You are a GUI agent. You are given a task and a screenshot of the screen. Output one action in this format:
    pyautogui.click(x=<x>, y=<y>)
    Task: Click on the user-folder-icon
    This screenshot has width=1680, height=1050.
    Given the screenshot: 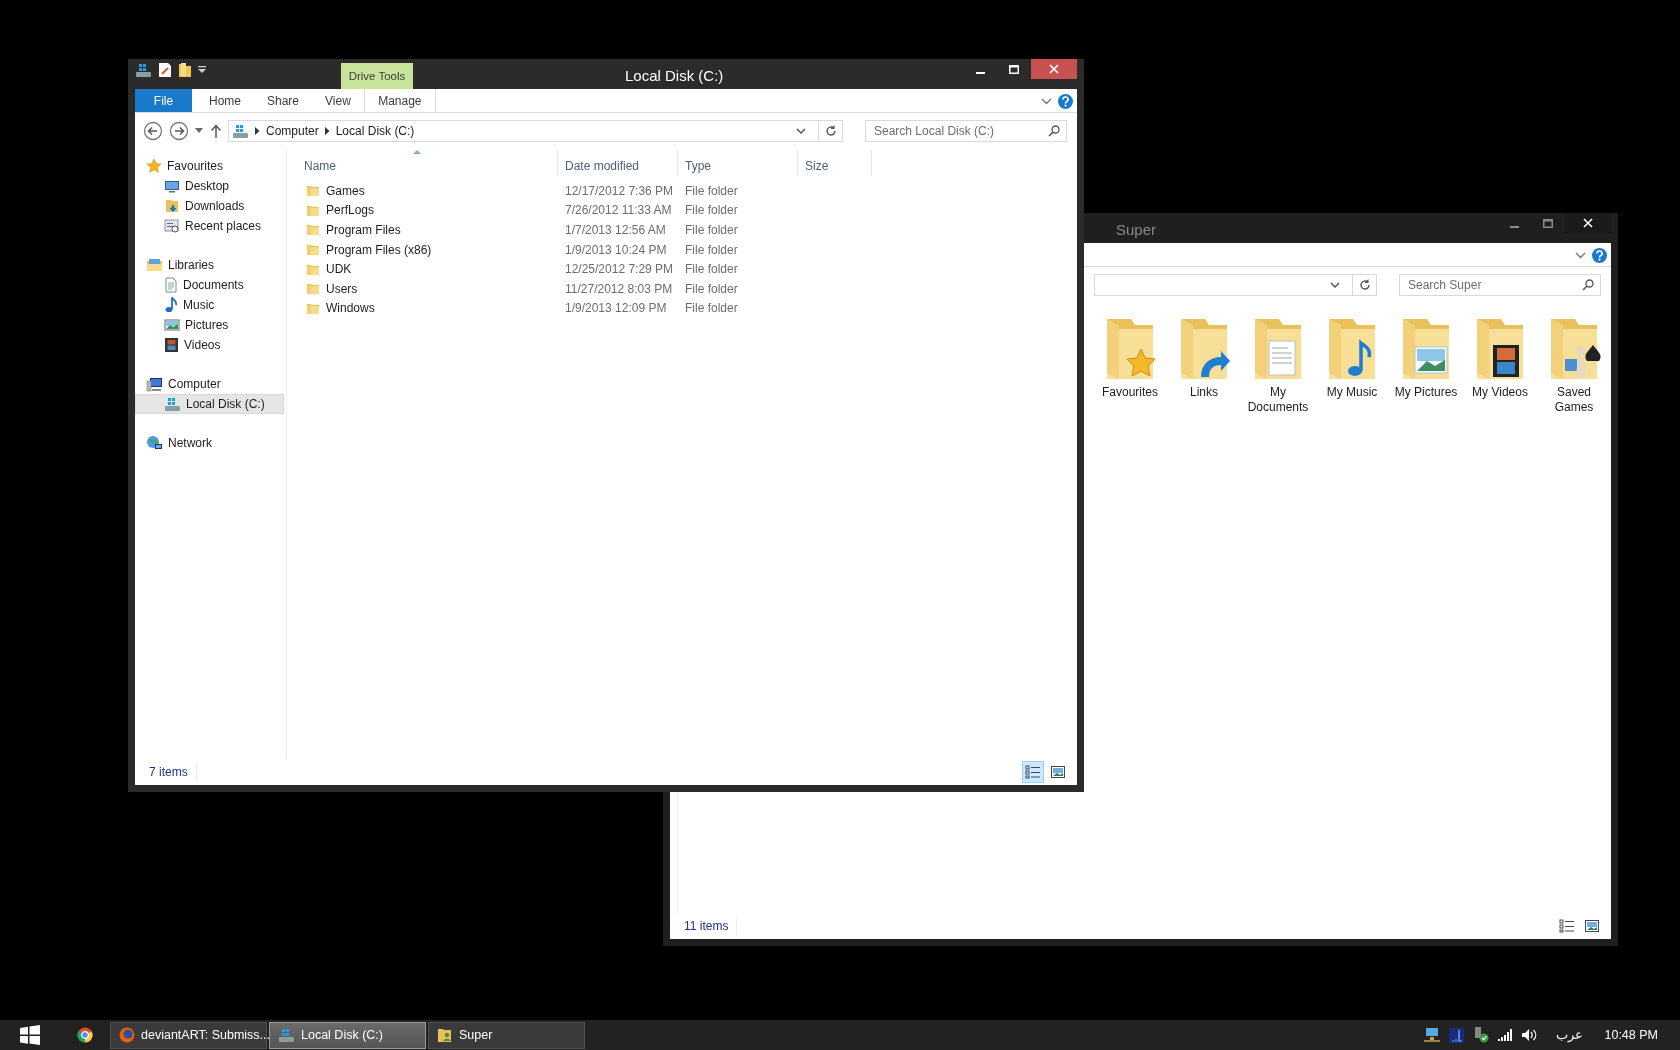 What is the action you would take?
    pyautogui.click(x=445, y=1035)
    